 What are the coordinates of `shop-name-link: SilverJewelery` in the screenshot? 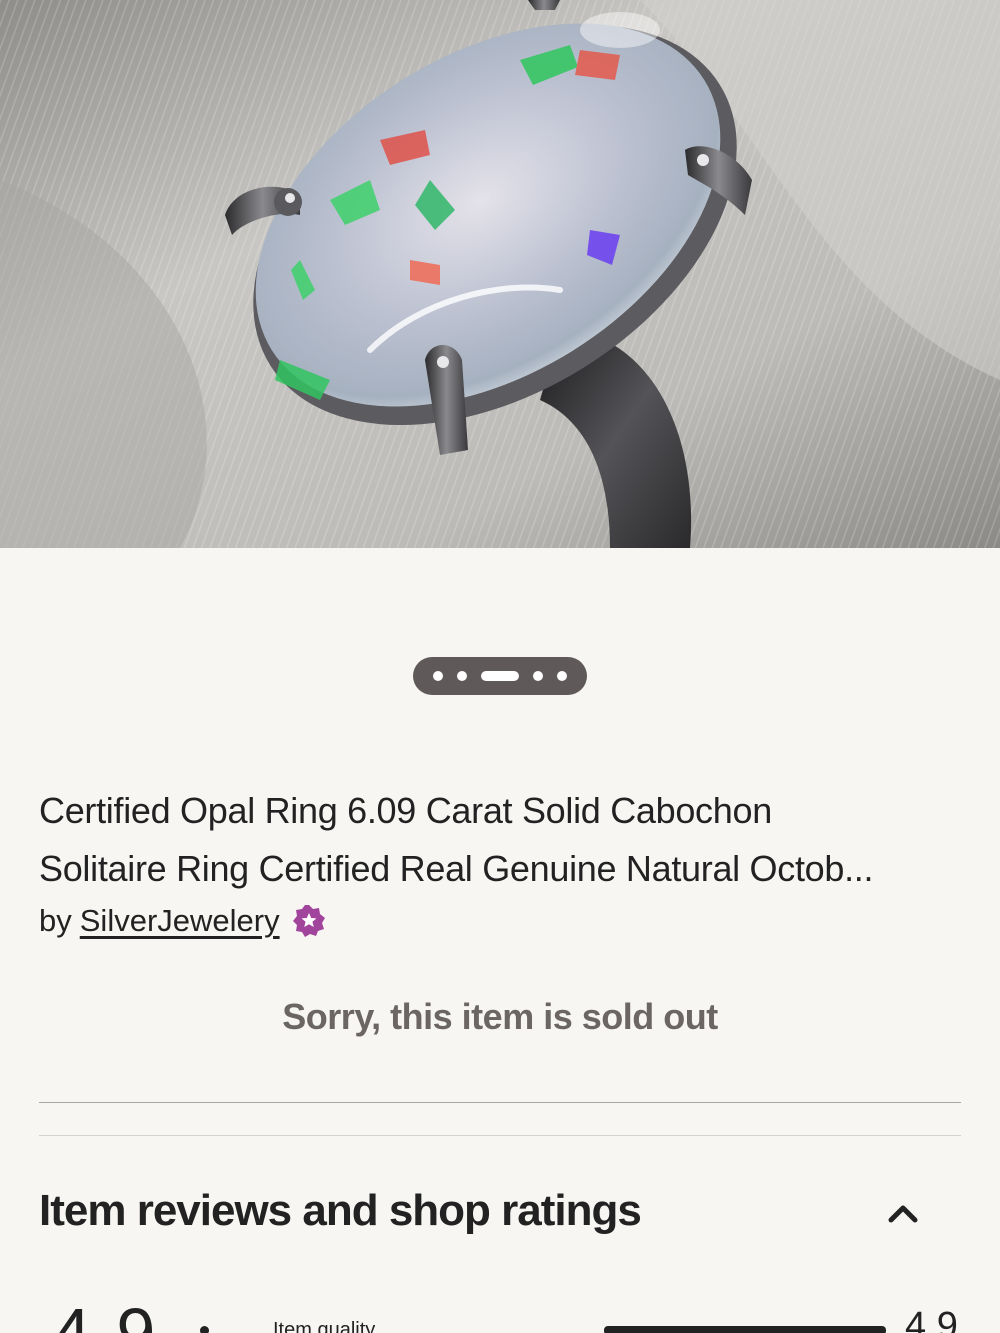 It's located at (180, 921).